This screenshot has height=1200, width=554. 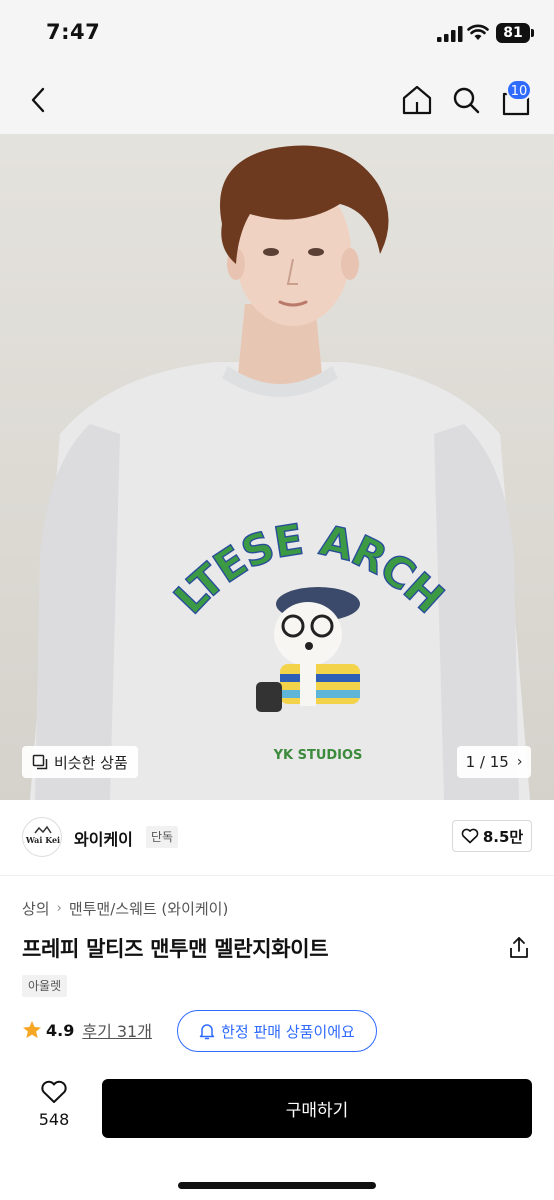 I want to click on rating-value: 4.9, so click(x=60, y=1030).